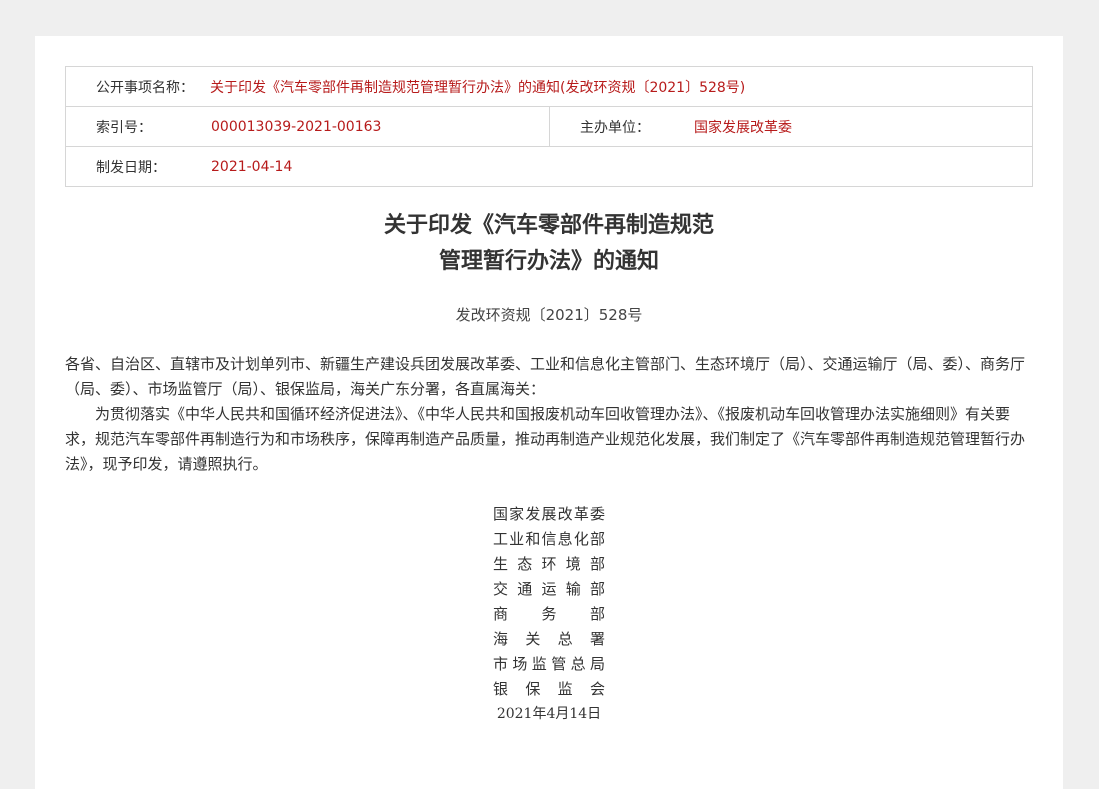  I want to click on signer: 银保监会, so click(549, 689).